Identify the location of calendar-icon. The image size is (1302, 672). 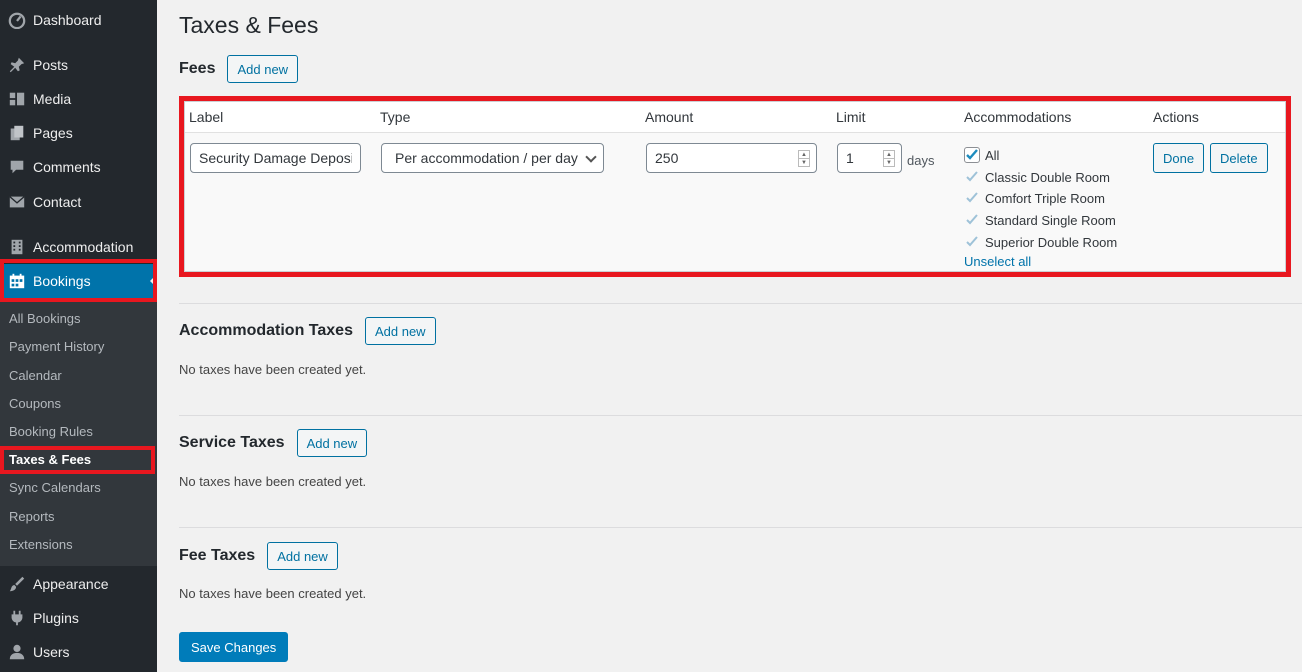
(16, 281).